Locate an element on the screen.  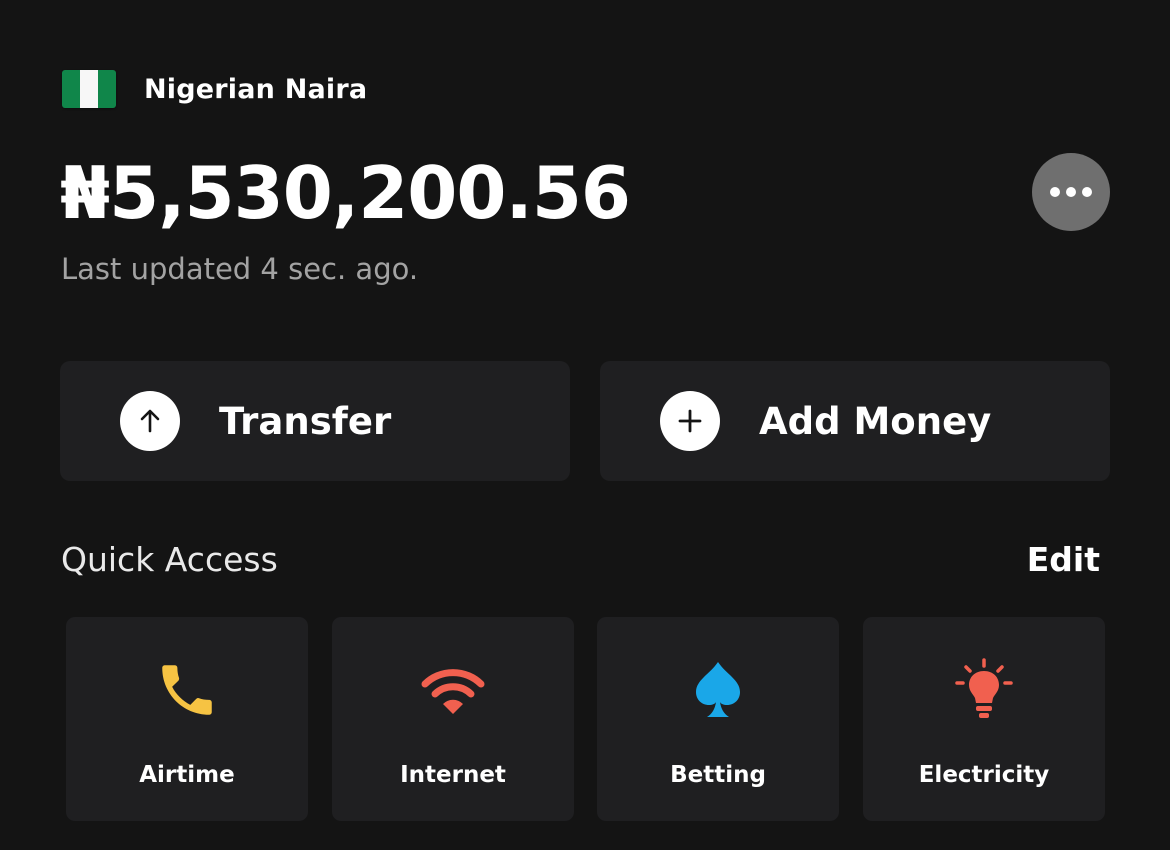
more-options-button is located at coordinates (1071, 192).